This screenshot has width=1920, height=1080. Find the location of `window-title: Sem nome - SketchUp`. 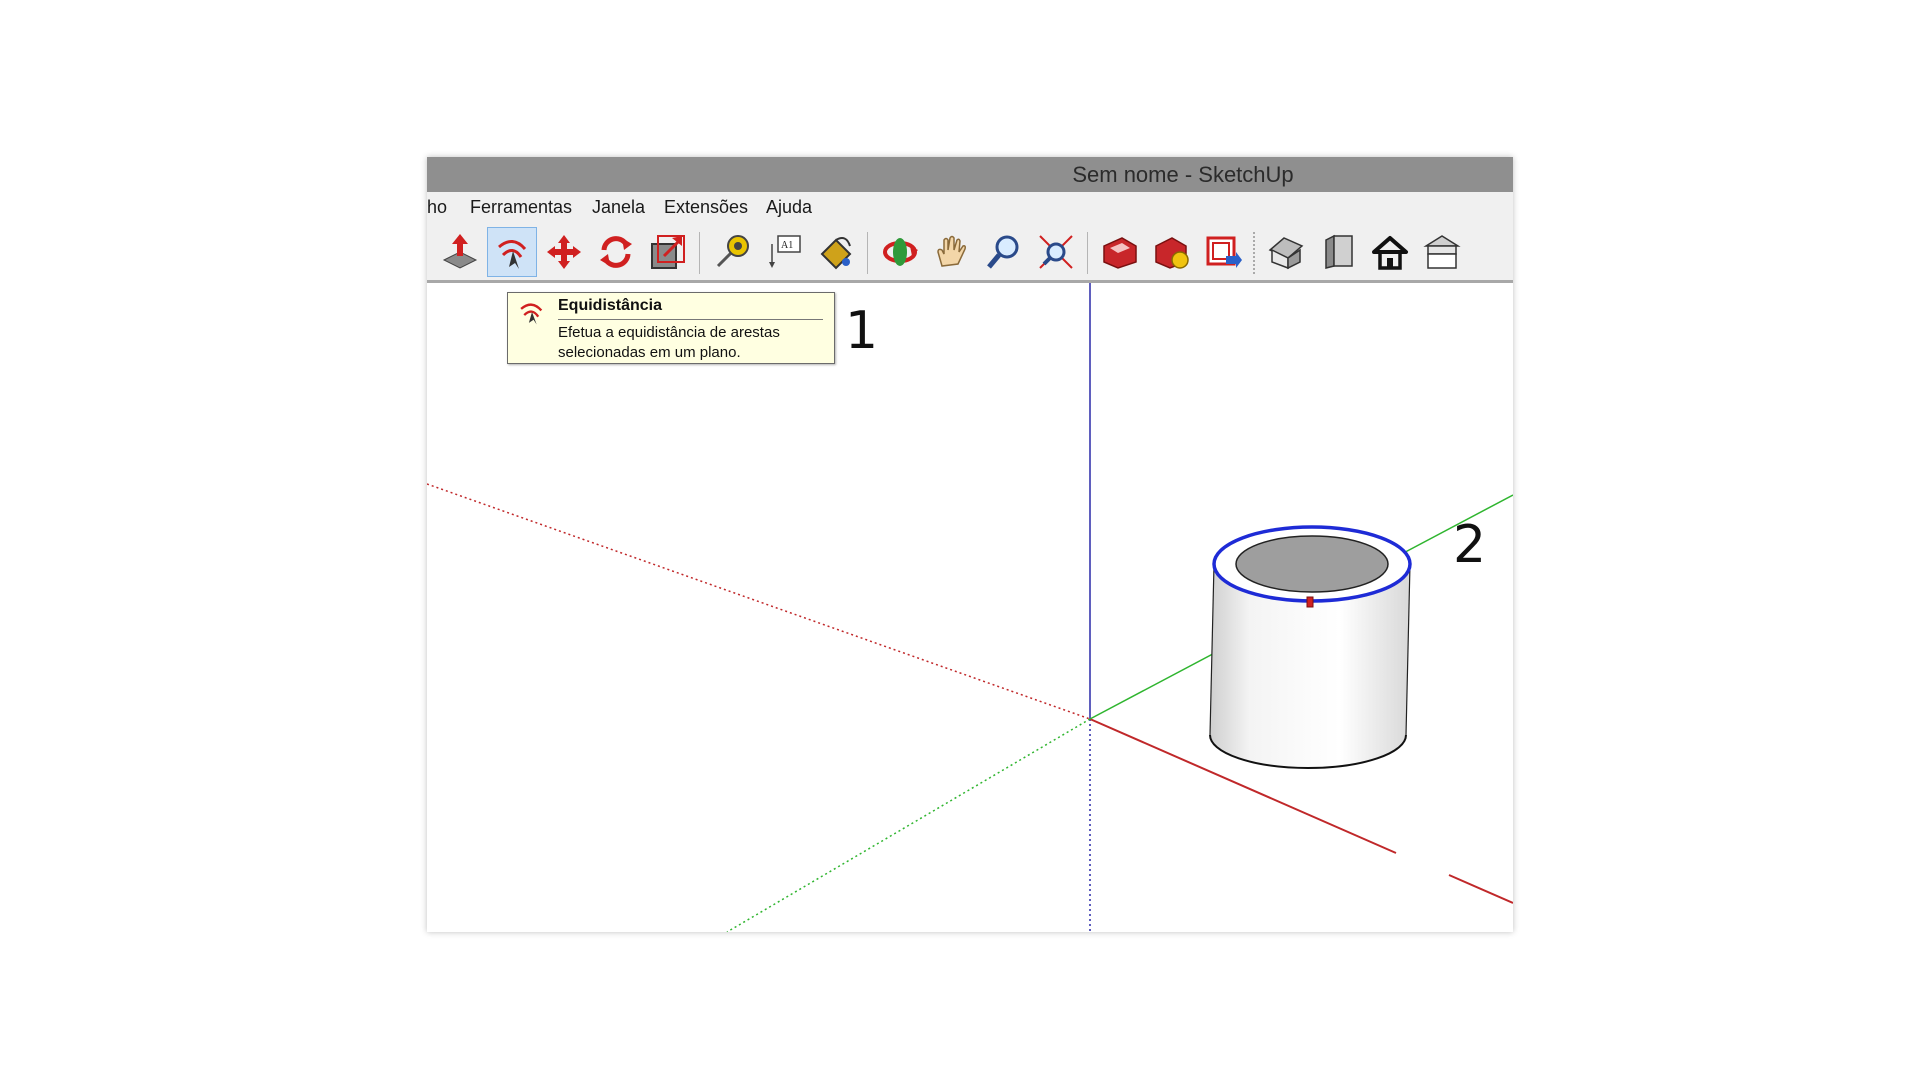

window-title: Sem nome - SketchUp is located at coordinates (1183, 174).